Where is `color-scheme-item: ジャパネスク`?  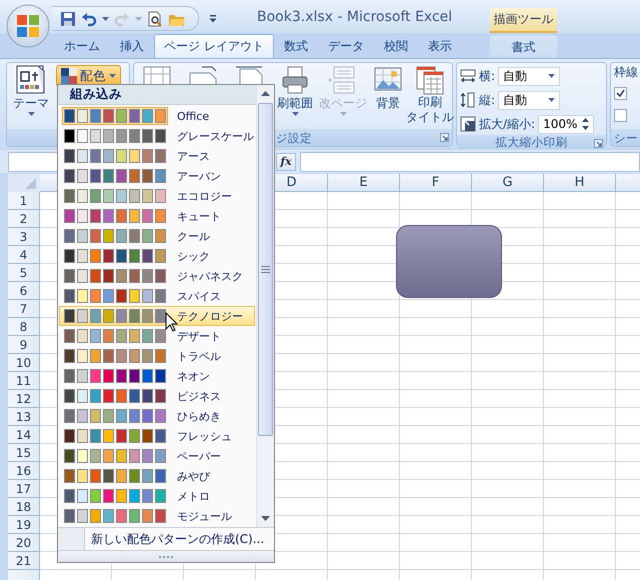 color-scheme-item: ジャパネスク is located at coordinates (157, 276).